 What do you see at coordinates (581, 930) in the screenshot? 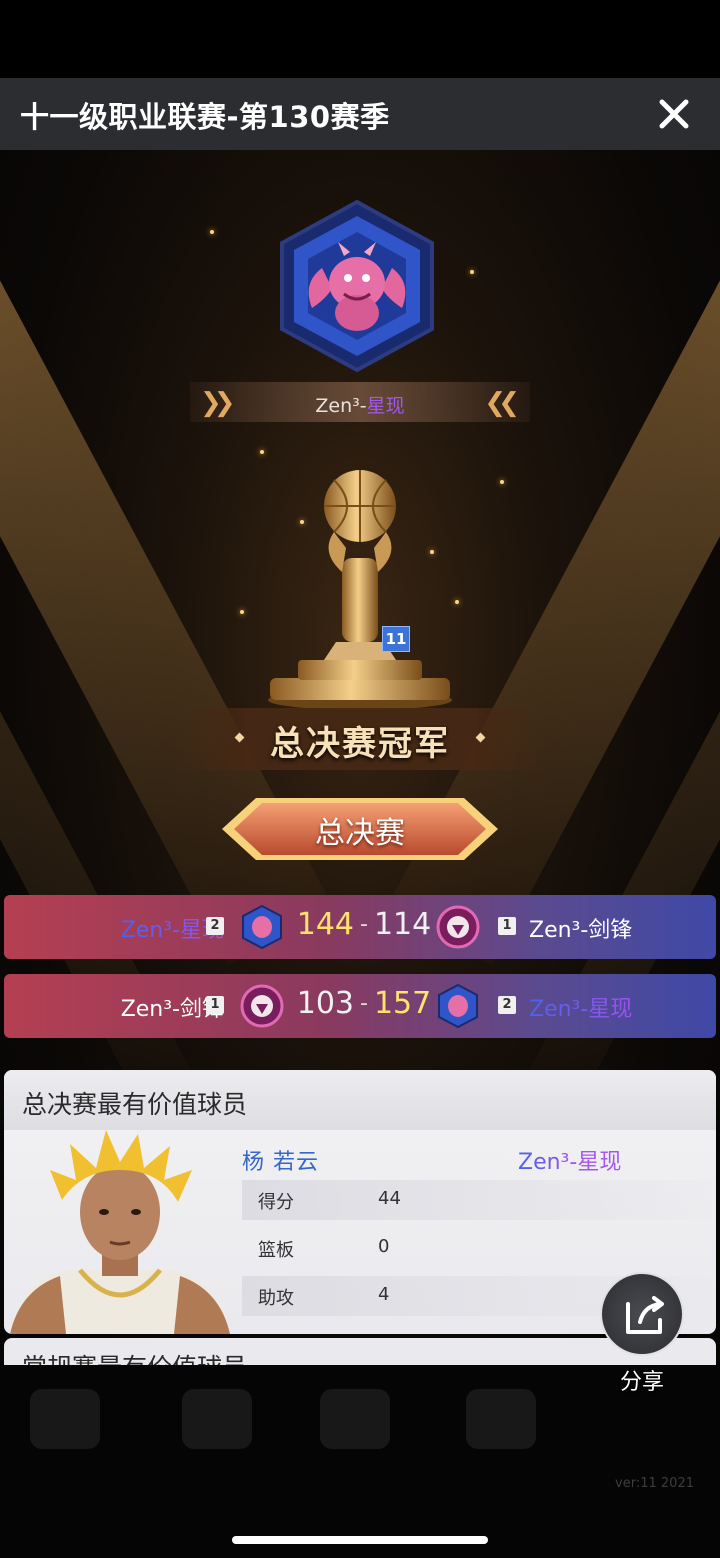
I see `right-team-name: Zen³-剑锋` at bounding box center [581, 930].